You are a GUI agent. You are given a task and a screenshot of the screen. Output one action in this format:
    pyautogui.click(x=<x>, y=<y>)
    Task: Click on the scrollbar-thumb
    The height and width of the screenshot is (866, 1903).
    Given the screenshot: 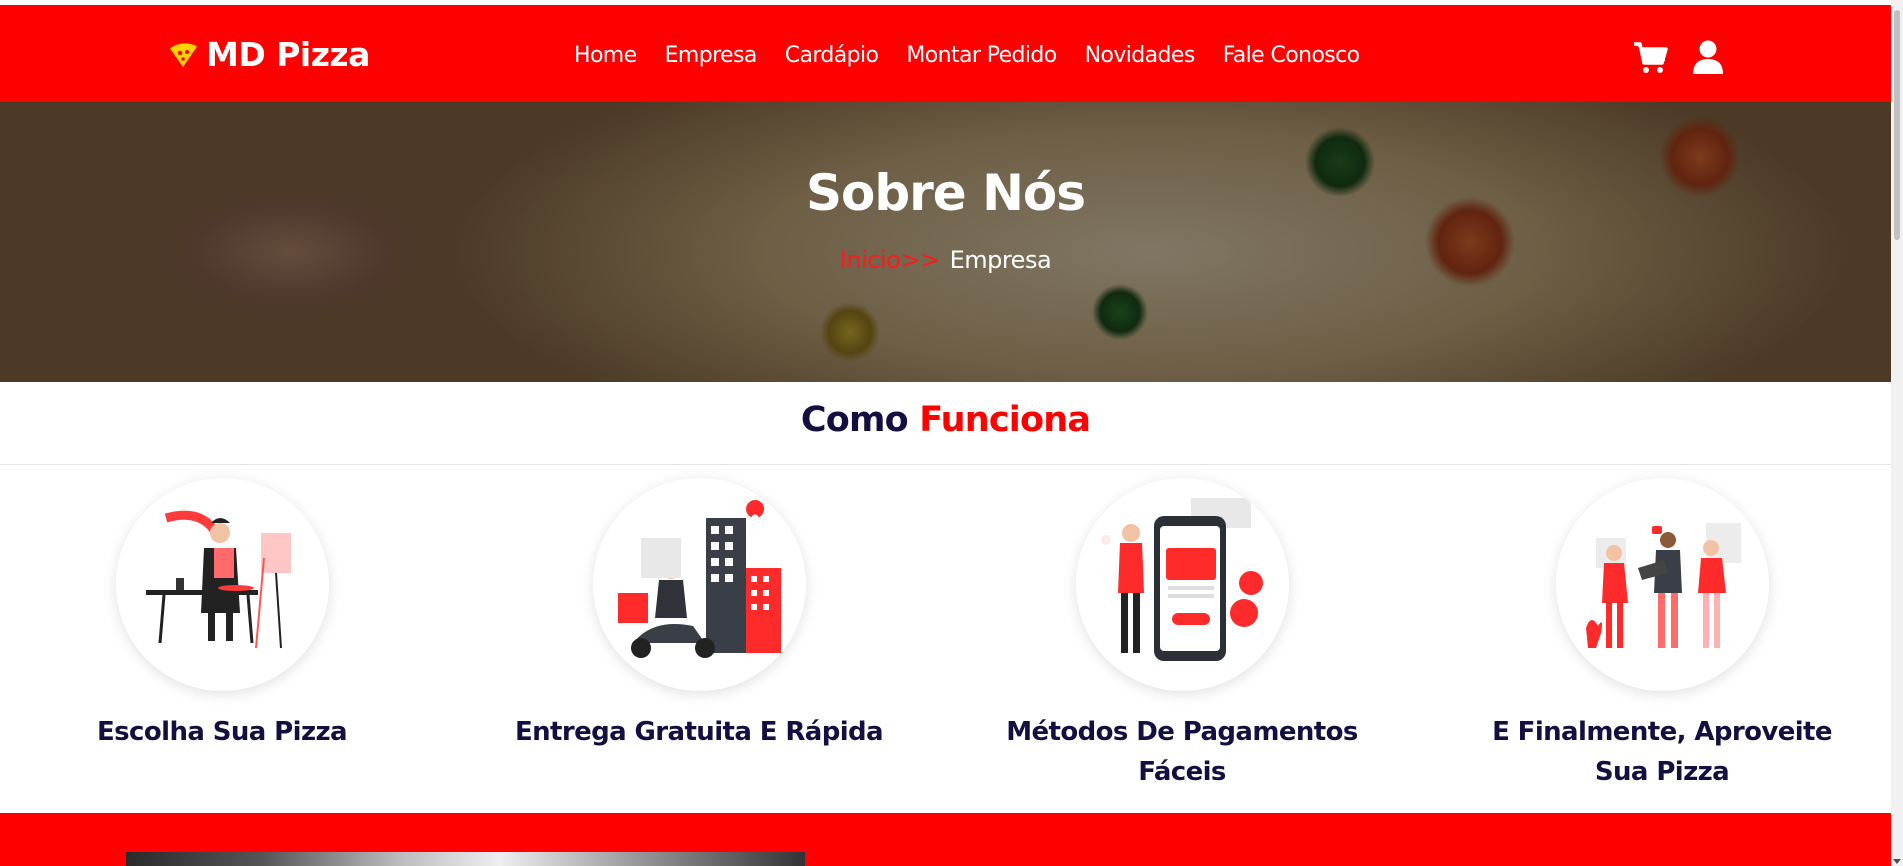 What is the action you would take?
    pyautogui.click(x=1897, y=125)
    